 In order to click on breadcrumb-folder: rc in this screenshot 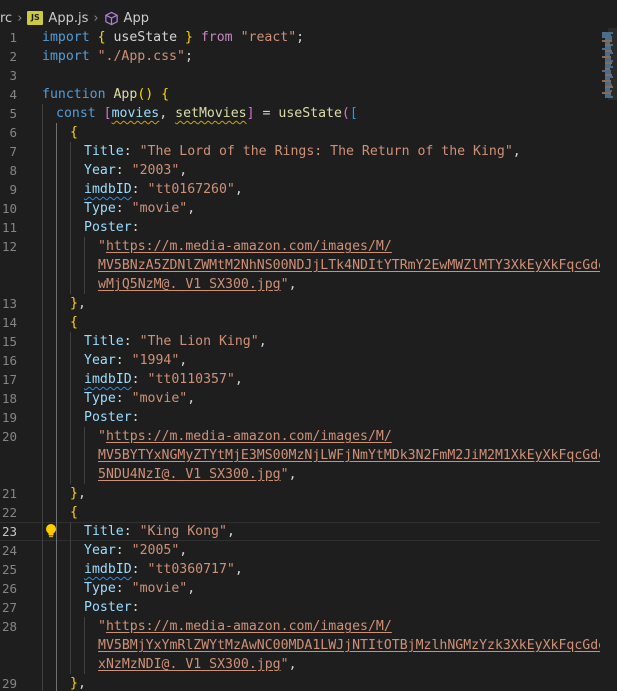, I will do `click(6, 18)`.